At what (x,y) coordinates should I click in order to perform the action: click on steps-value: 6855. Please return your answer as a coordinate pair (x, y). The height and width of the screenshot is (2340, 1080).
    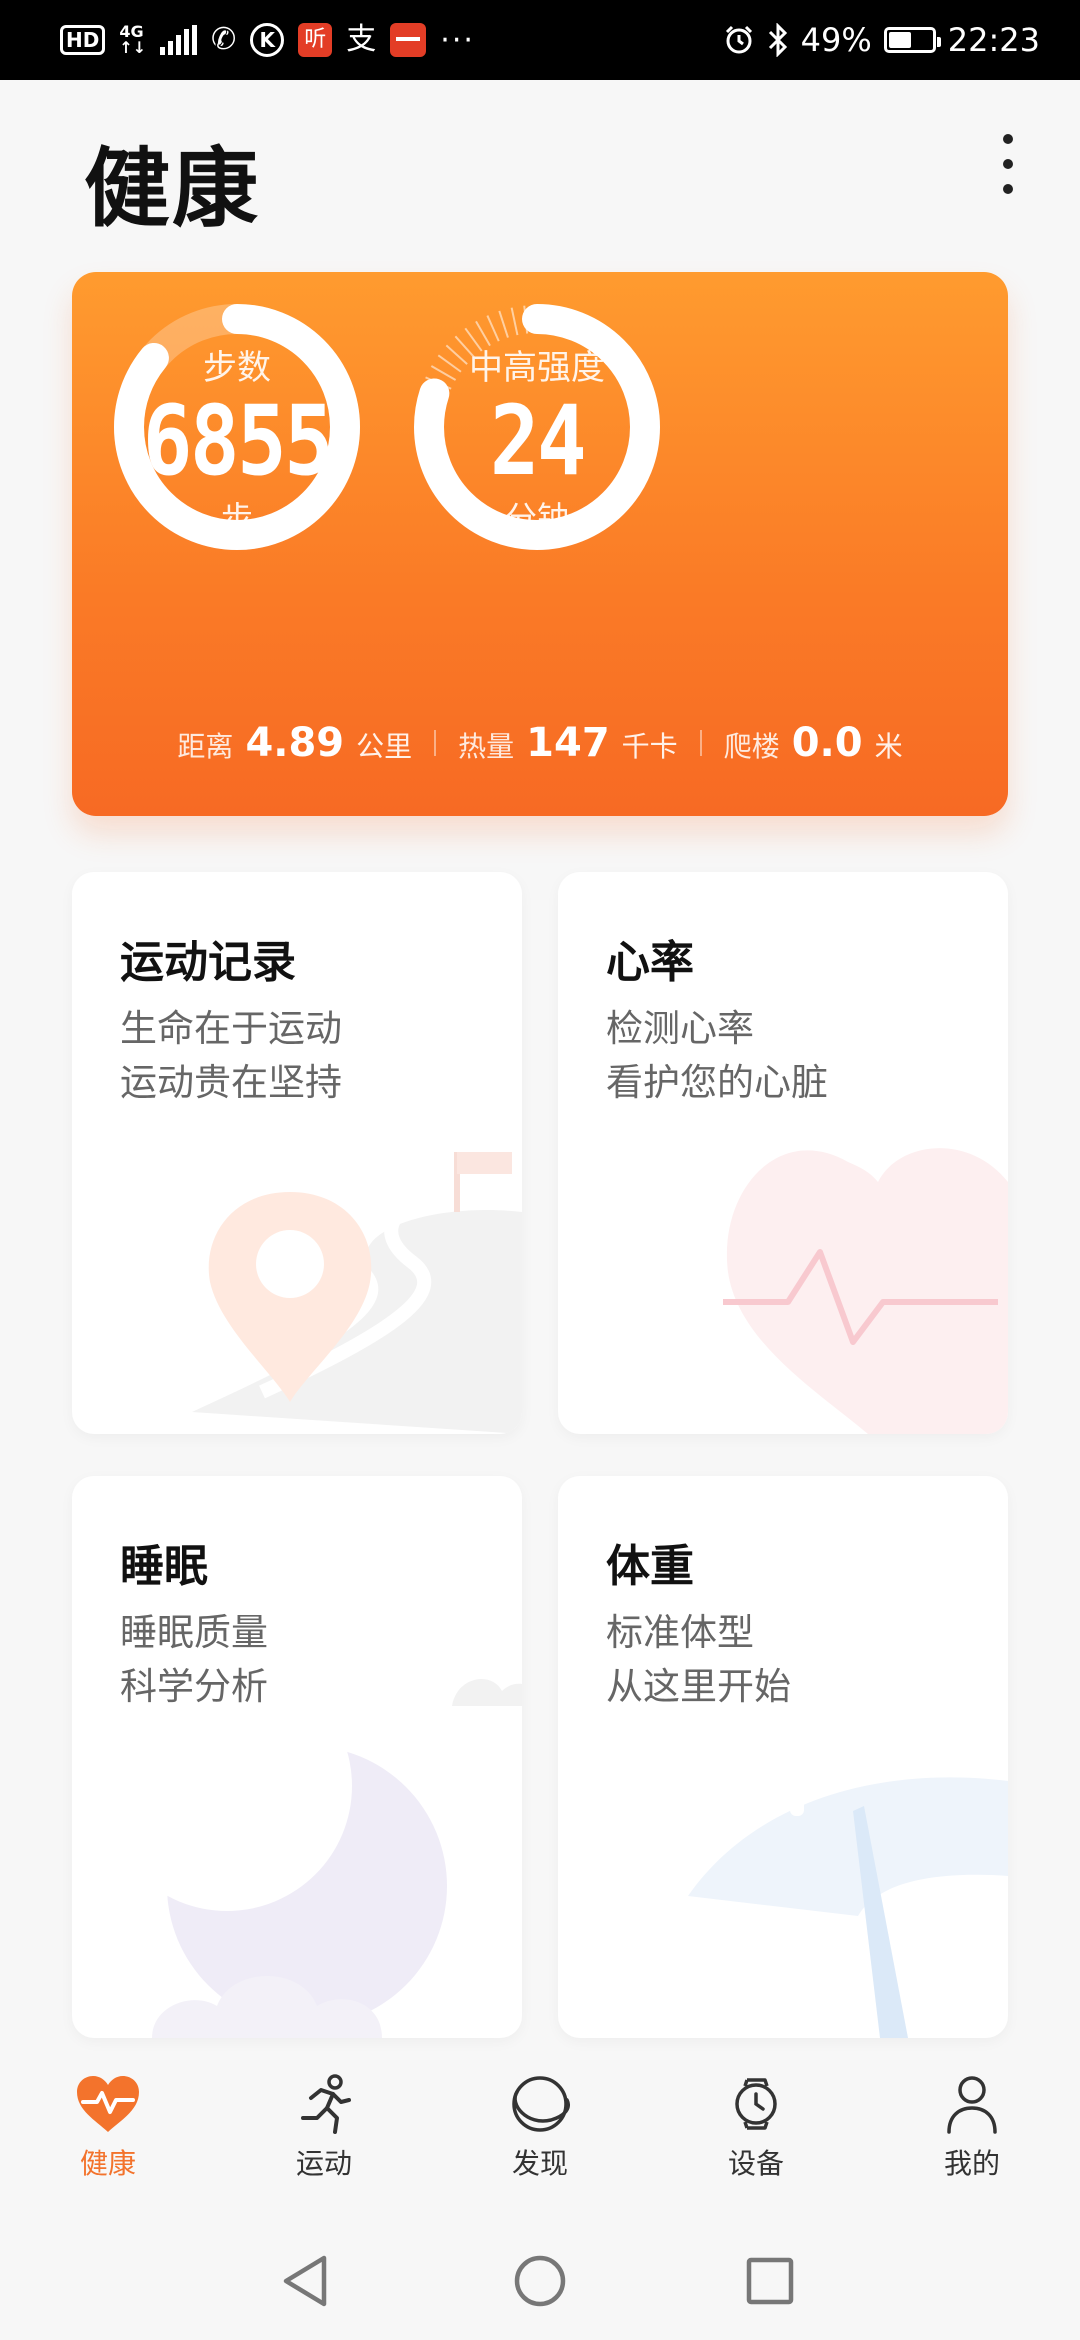
    Looking at the image, I should click on (238, 441).